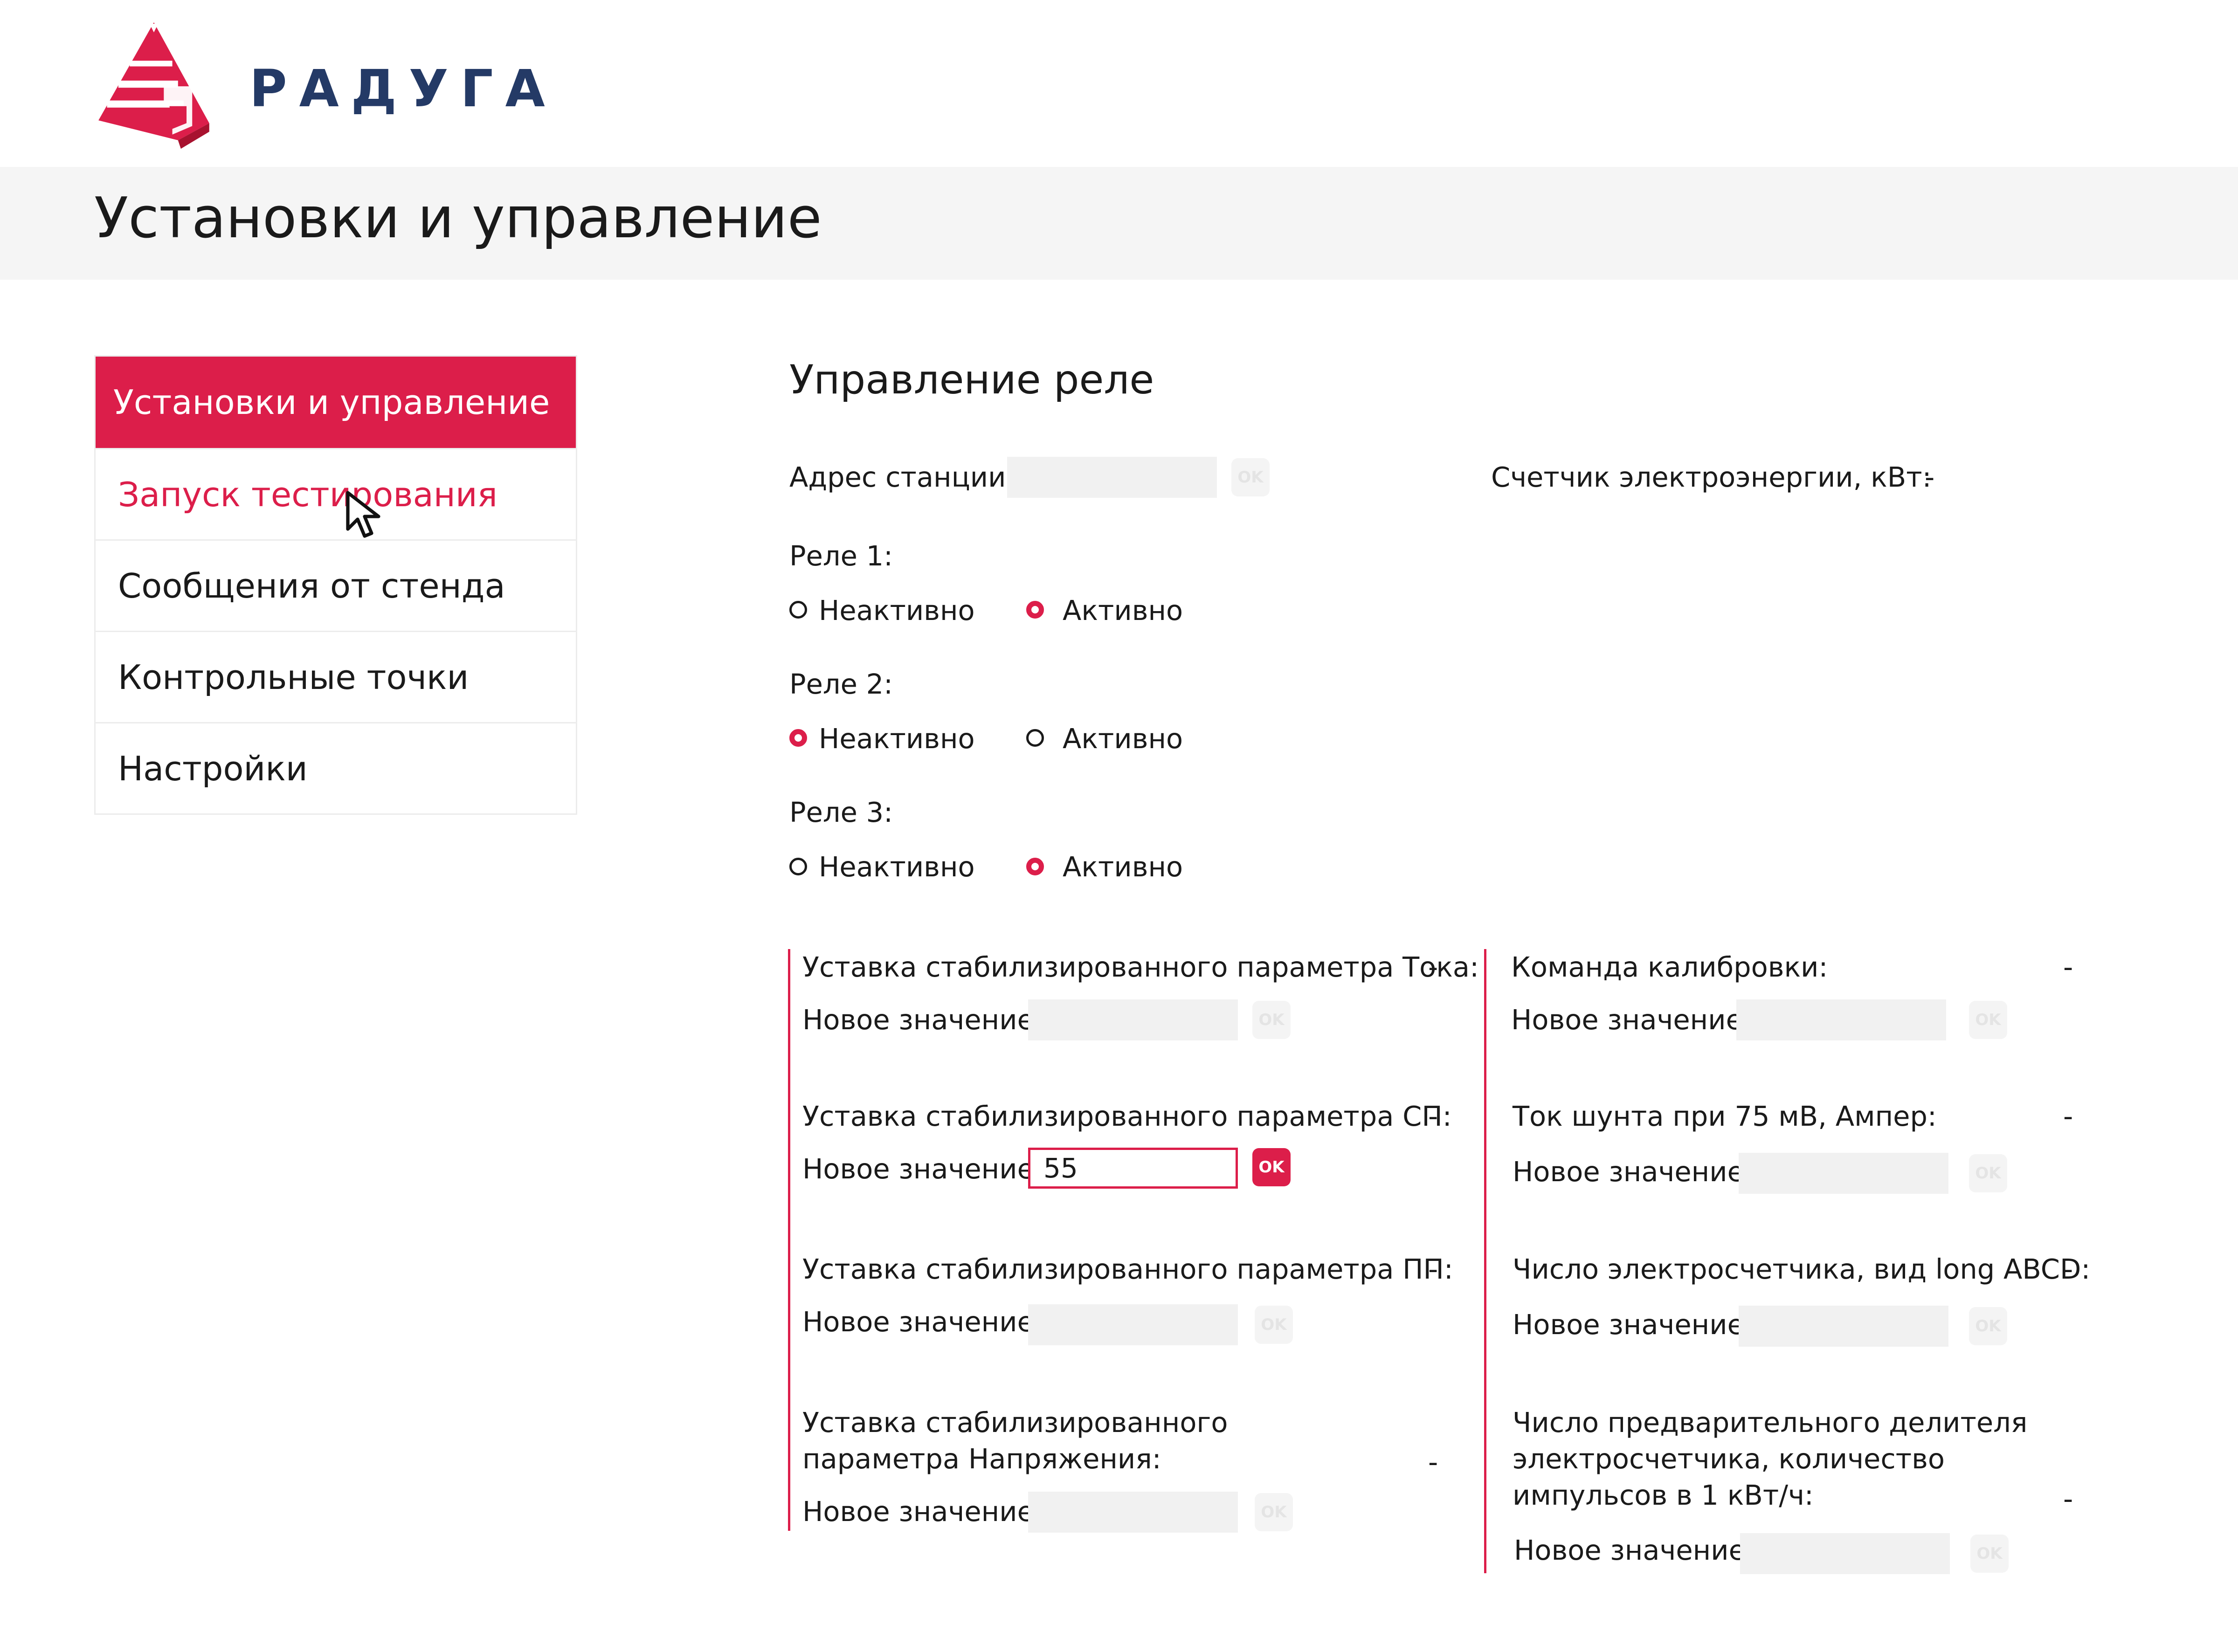 The width and height of the screenshot is (2238, 1652). Describe the element at coordinates (897, 867) in the screenshot. I see `relay-3-inactive-label: Неактивно` at that location.